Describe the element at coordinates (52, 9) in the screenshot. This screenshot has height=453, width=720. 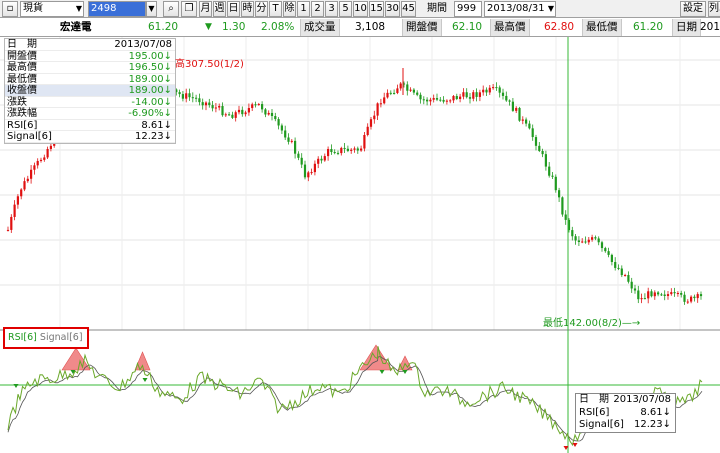
I see `market-select: 現貨 ▼` at that location.